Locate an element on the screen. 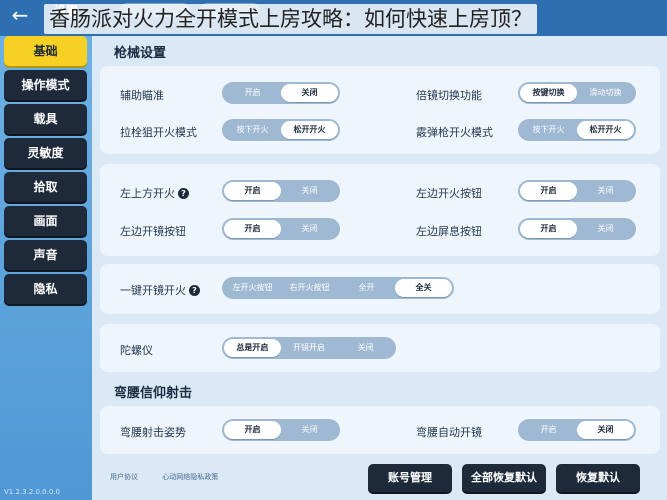 This screenshot has height=500, width=667. sidebar-item-basic: 基础 is located at coordinates (45, 51).